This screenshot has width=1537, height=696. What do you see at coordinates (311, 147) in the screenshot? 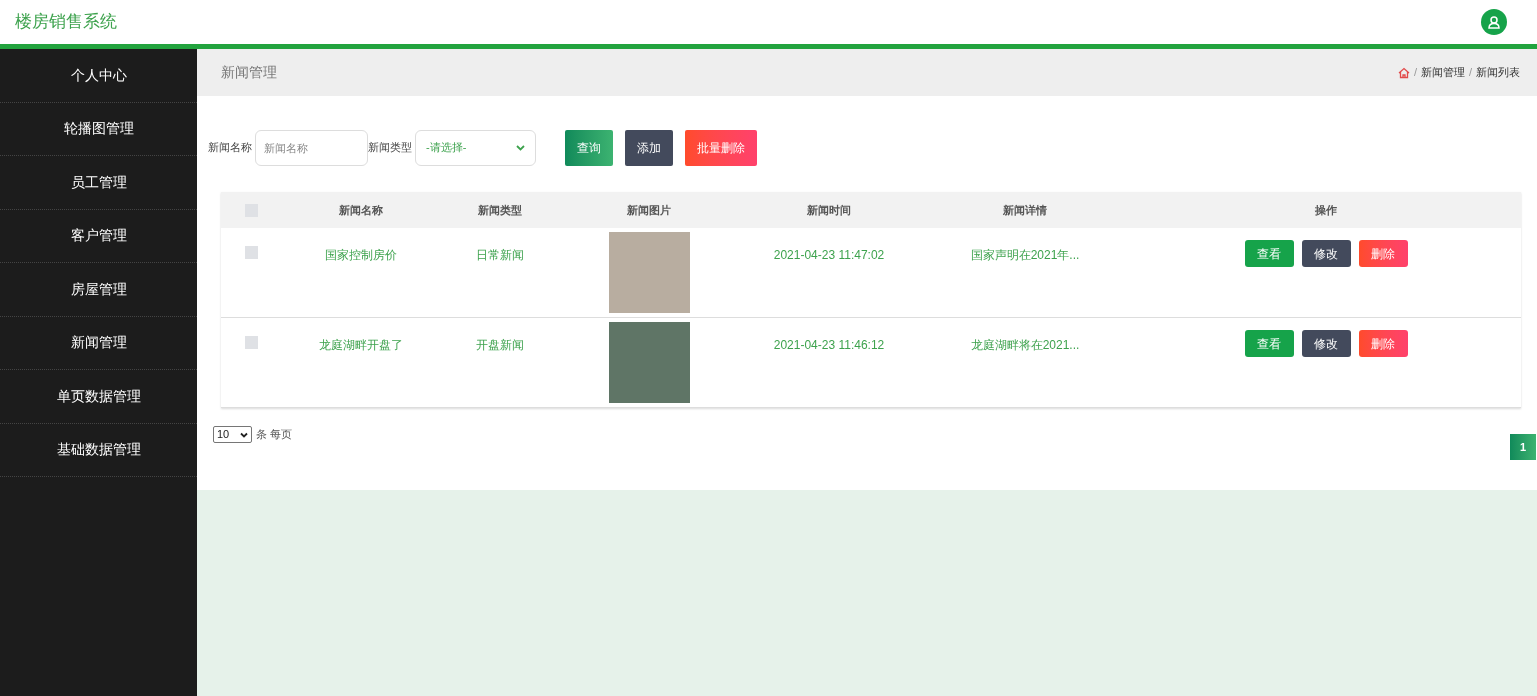
I see `news-name-field: 新闻名称` at bounding box center [311, 147].